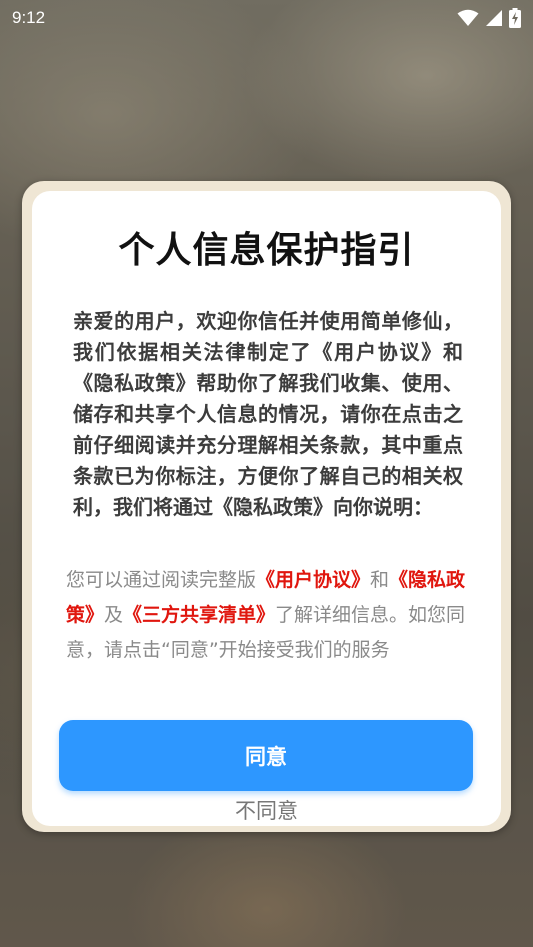  I want to click on status-time: 9:12, so click(29, 17).